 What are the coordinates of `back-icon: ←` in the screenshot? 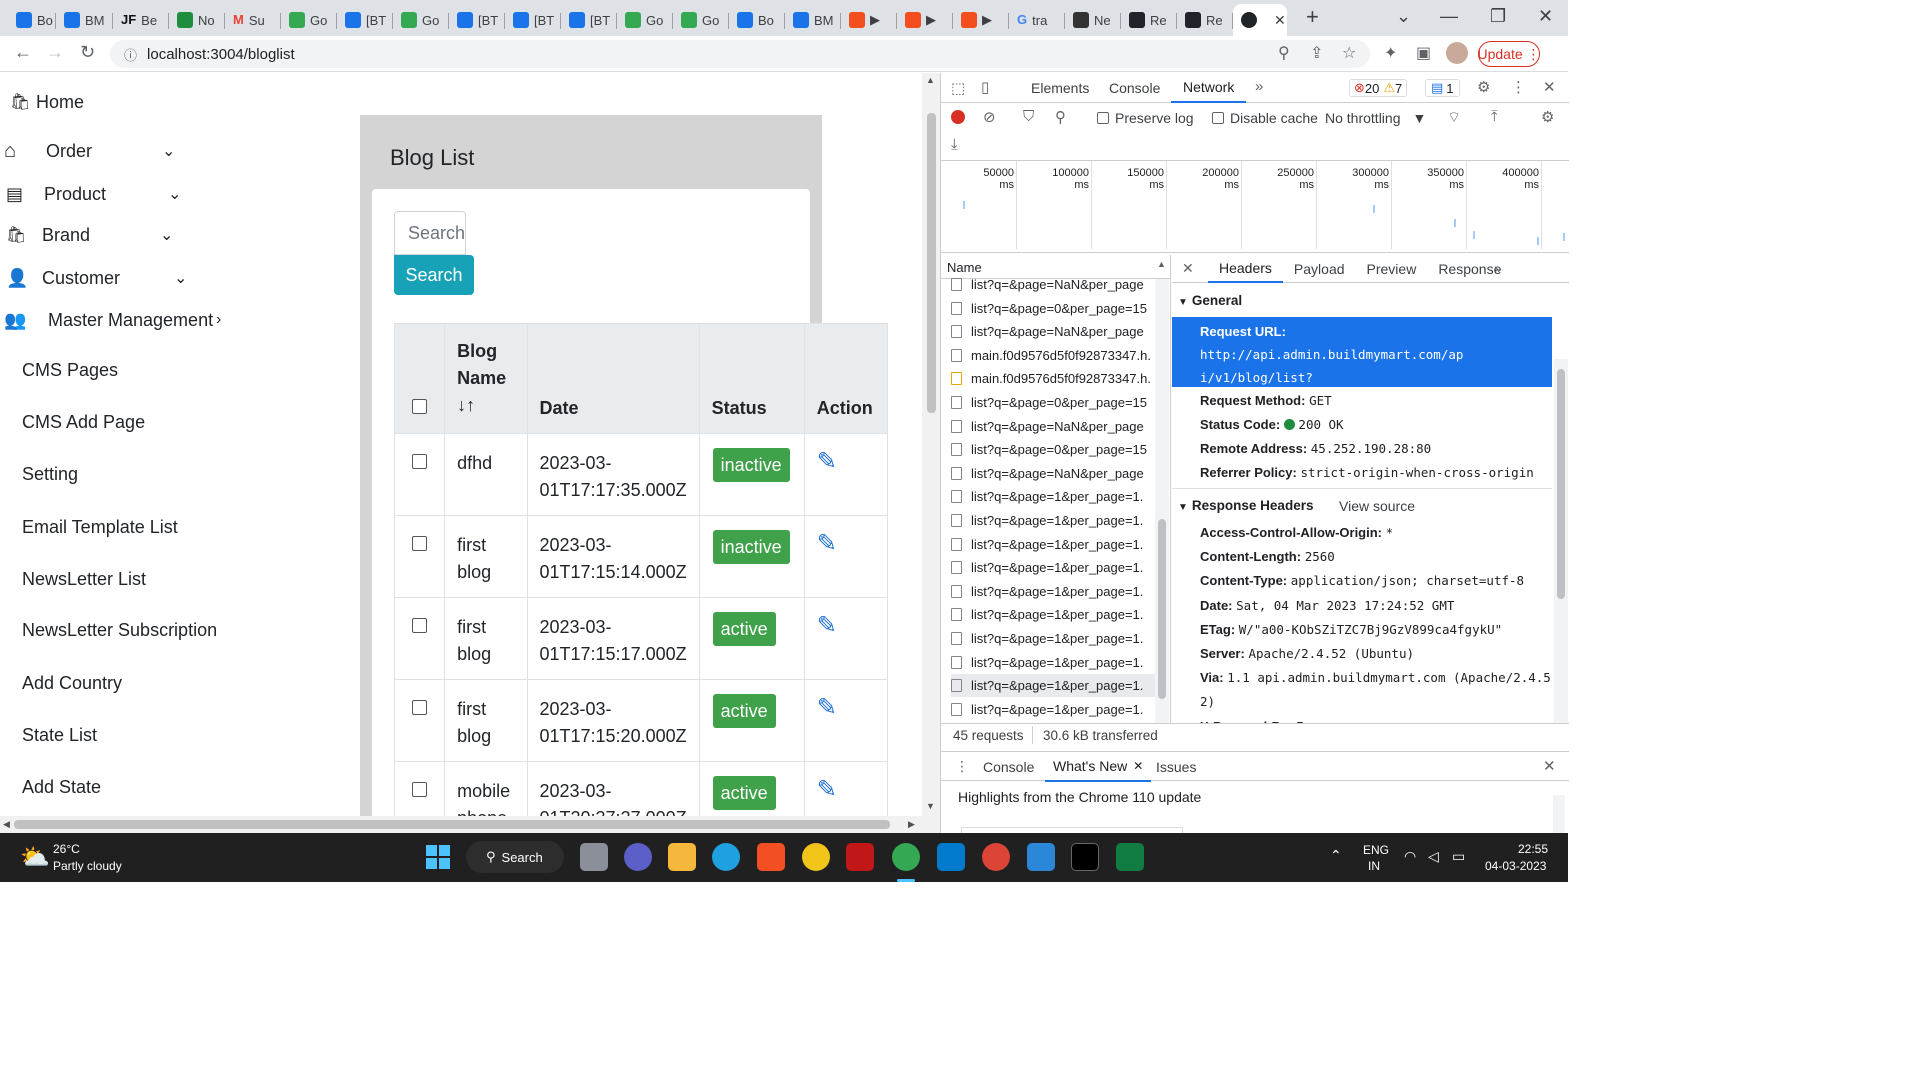 It's located at (23, 52).